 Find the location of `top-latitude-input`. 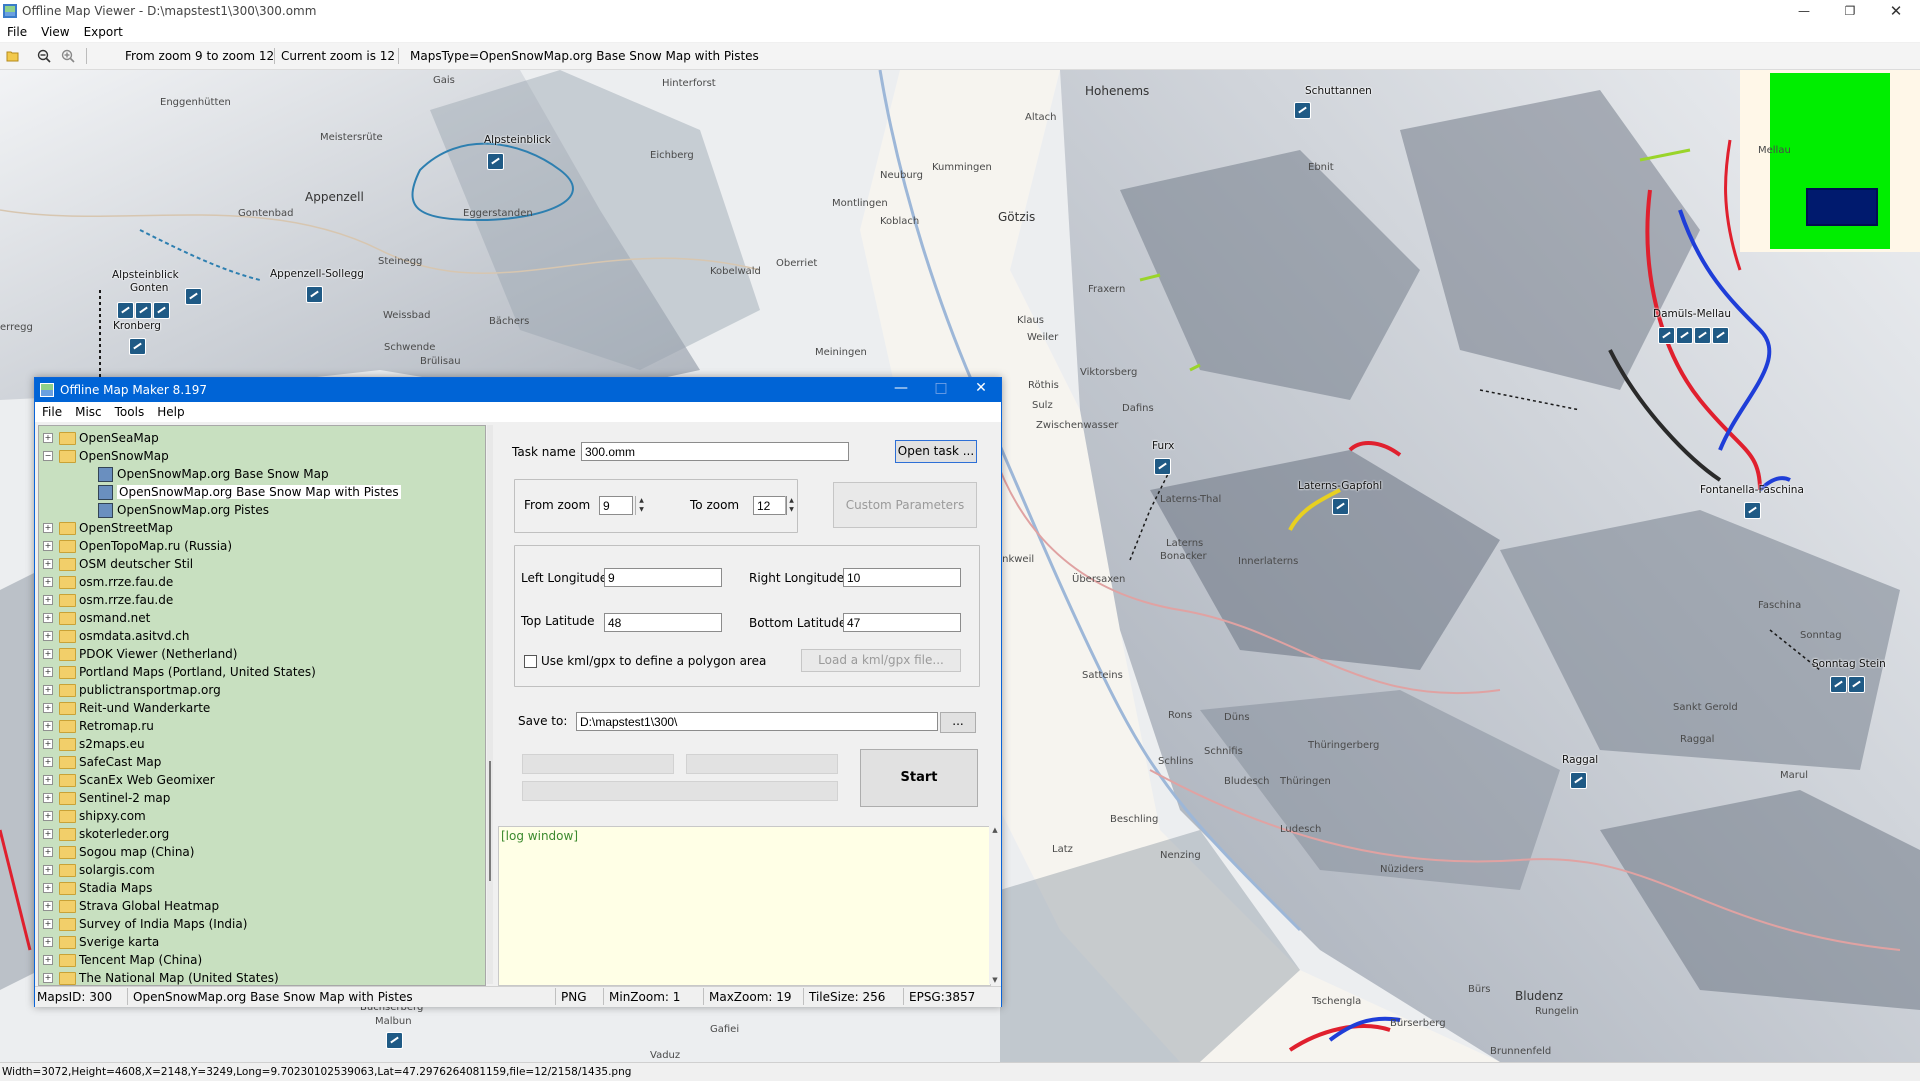

top-latitude-input is located at coordinates (663, 622).